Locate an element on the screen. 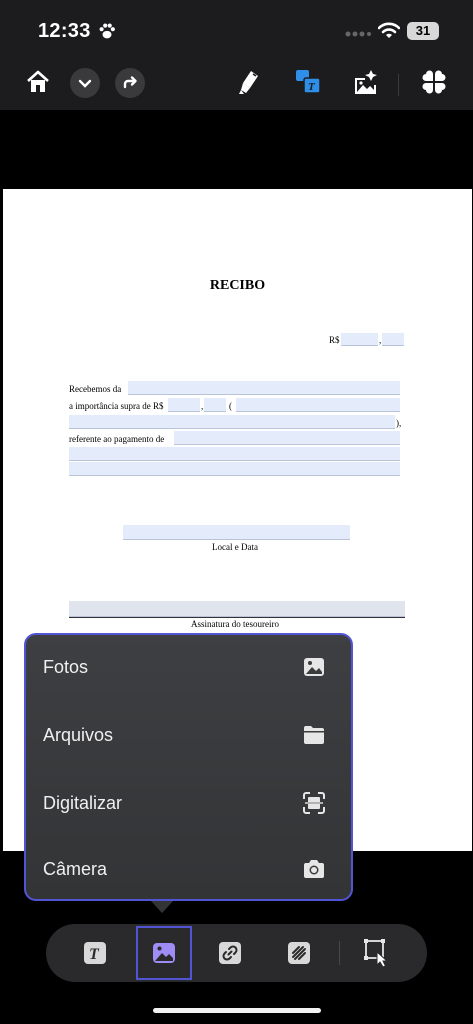  redo-button is located at coordinates (130, 83).